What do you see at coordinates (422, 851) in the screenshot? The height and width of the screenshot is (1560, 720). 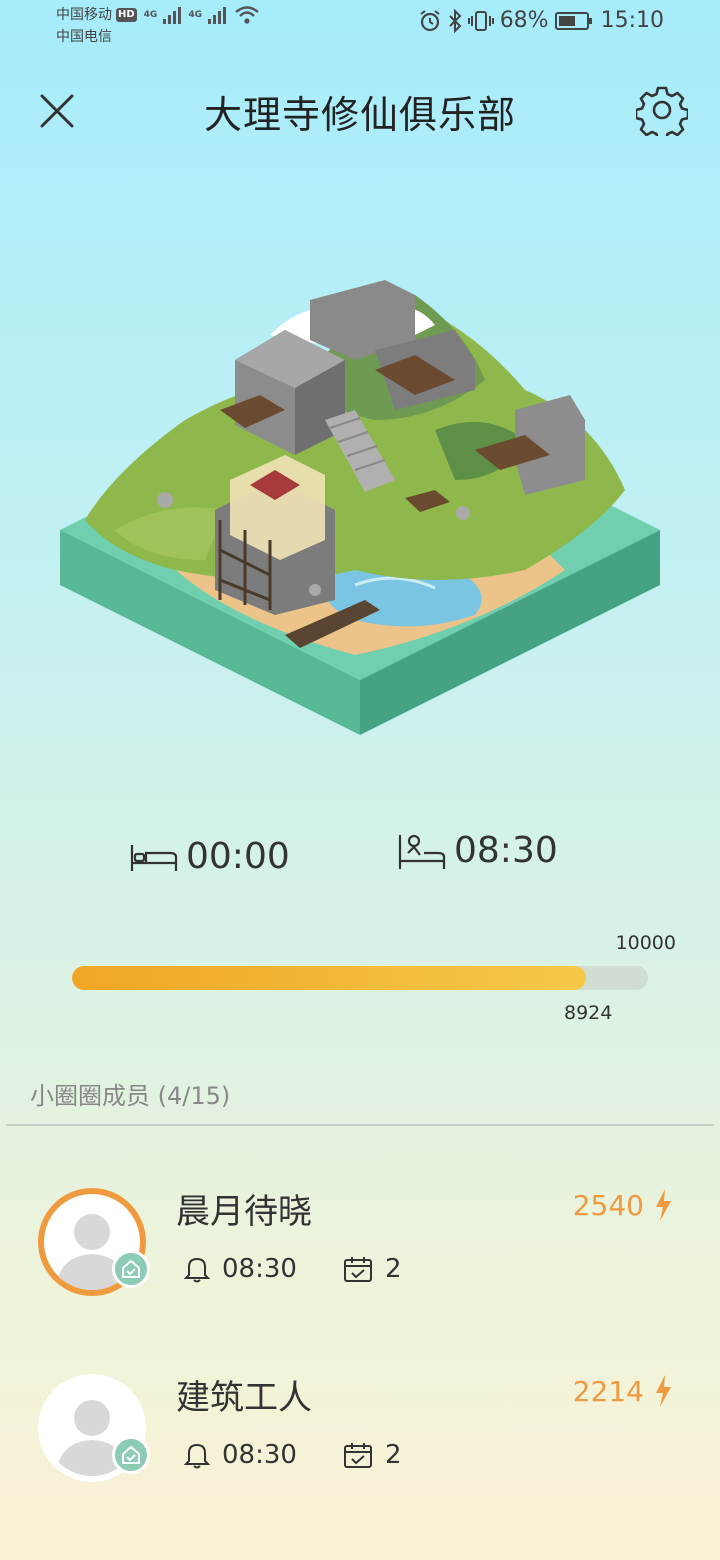 I see `wake-up-icon` at bounding box center [422, 851].